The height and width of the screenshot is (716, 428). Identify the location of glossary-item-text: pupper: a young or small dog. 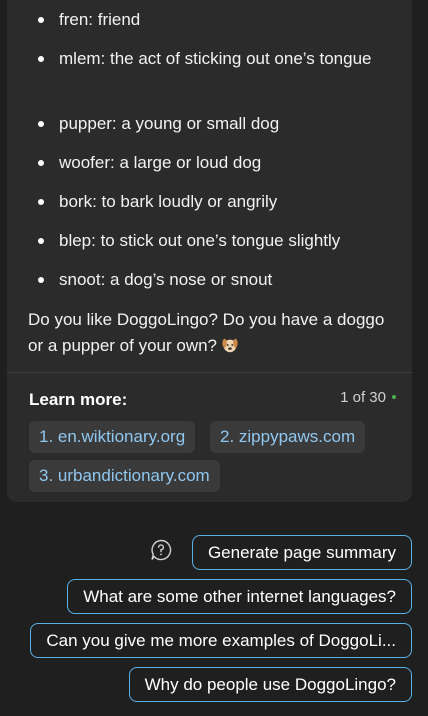
(169, 123).